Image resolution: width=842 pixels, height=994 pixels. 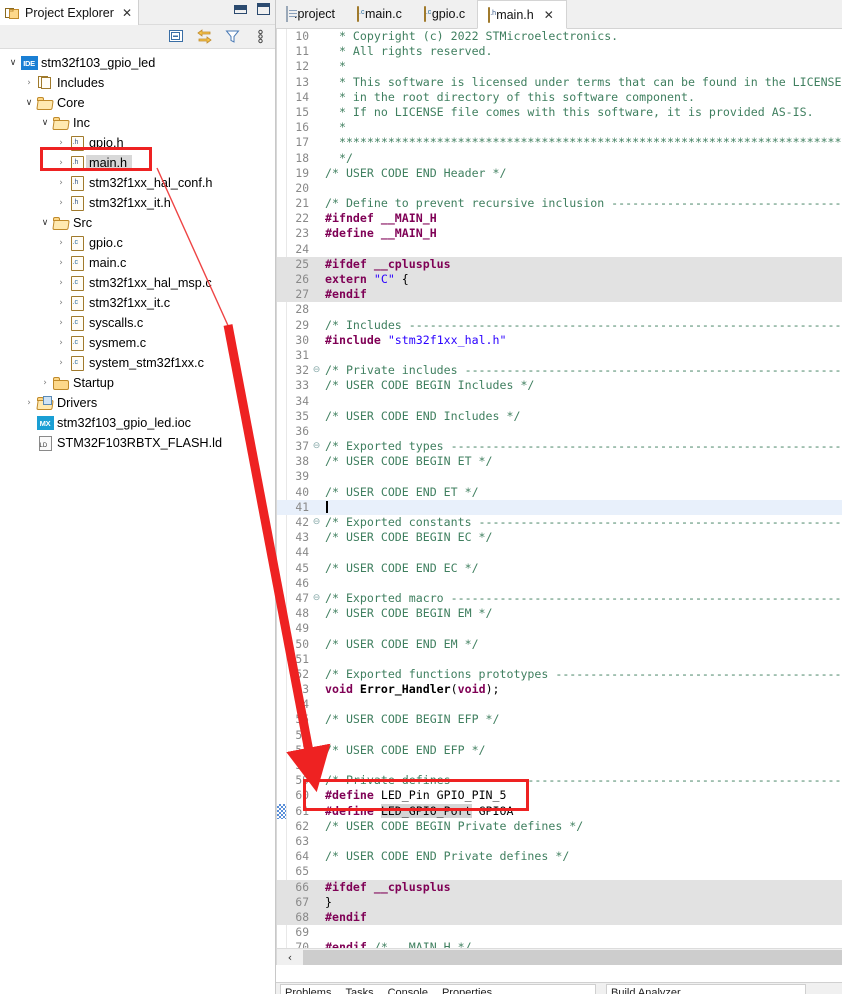 I want to click on code-line: 24, so click(x=559, y=249).